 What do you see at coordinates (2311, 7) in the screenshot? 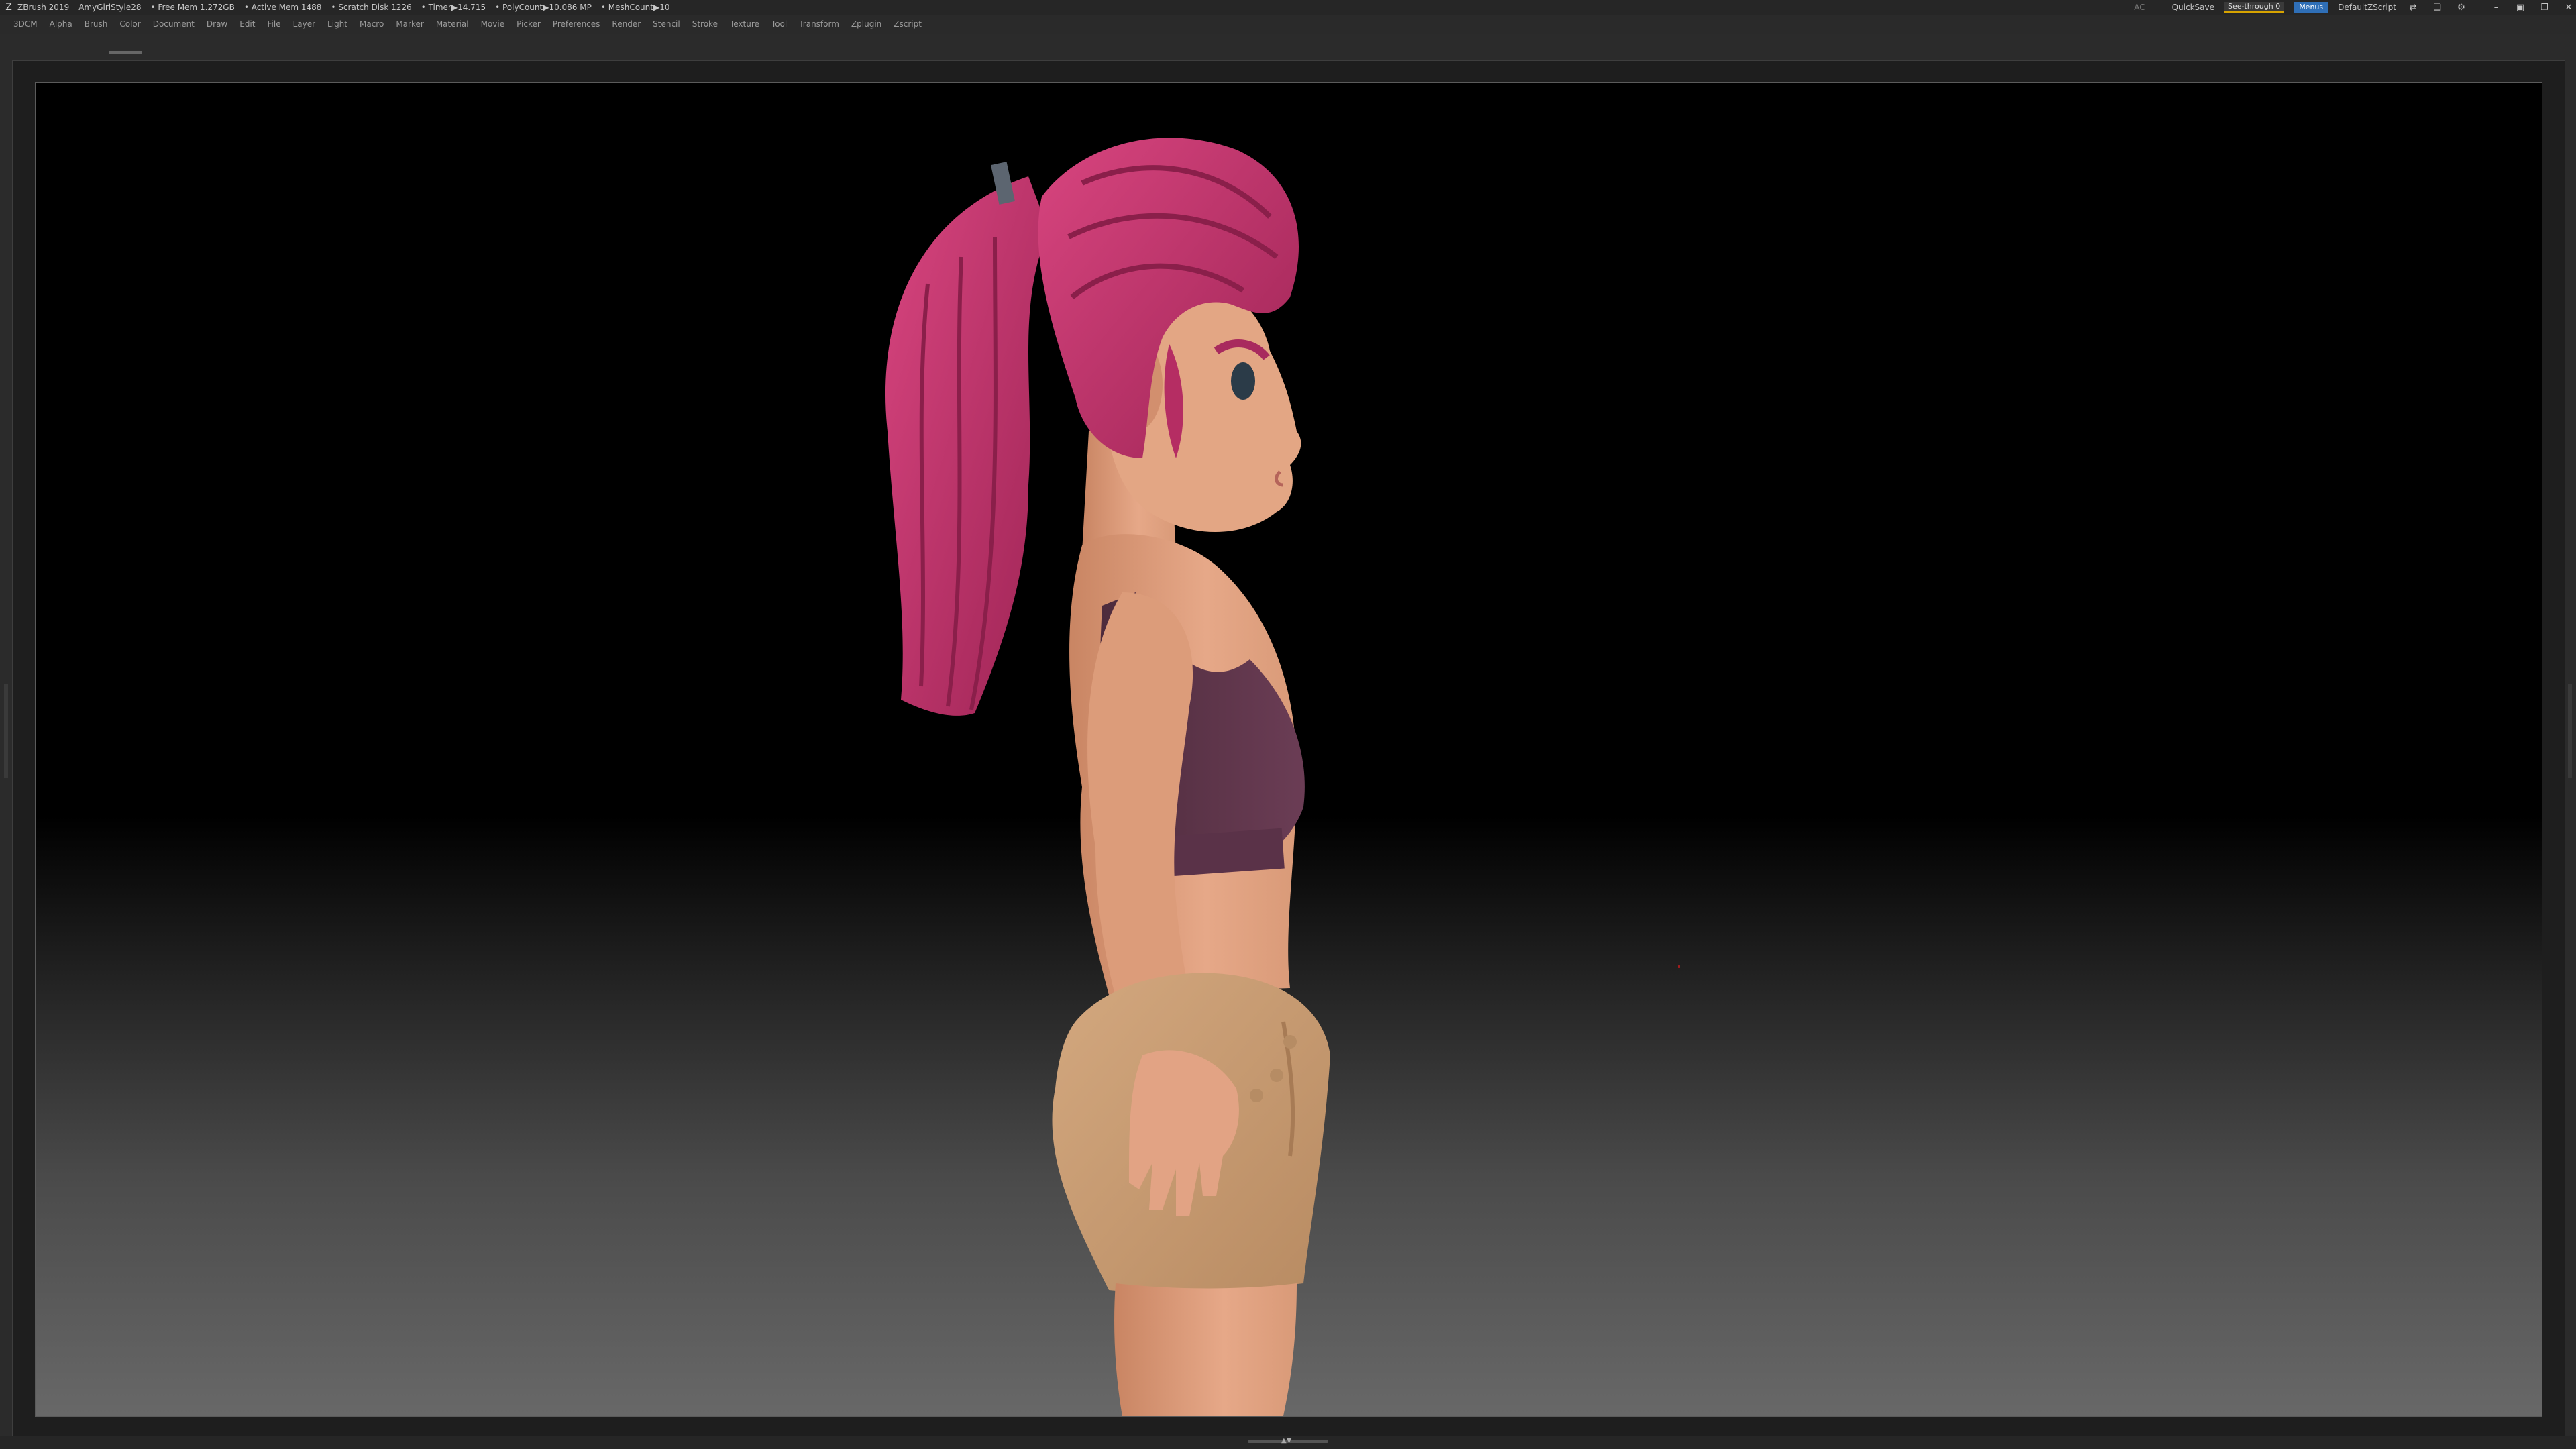
I see `menus-button: Menus` at bounding box center [2311, 7].